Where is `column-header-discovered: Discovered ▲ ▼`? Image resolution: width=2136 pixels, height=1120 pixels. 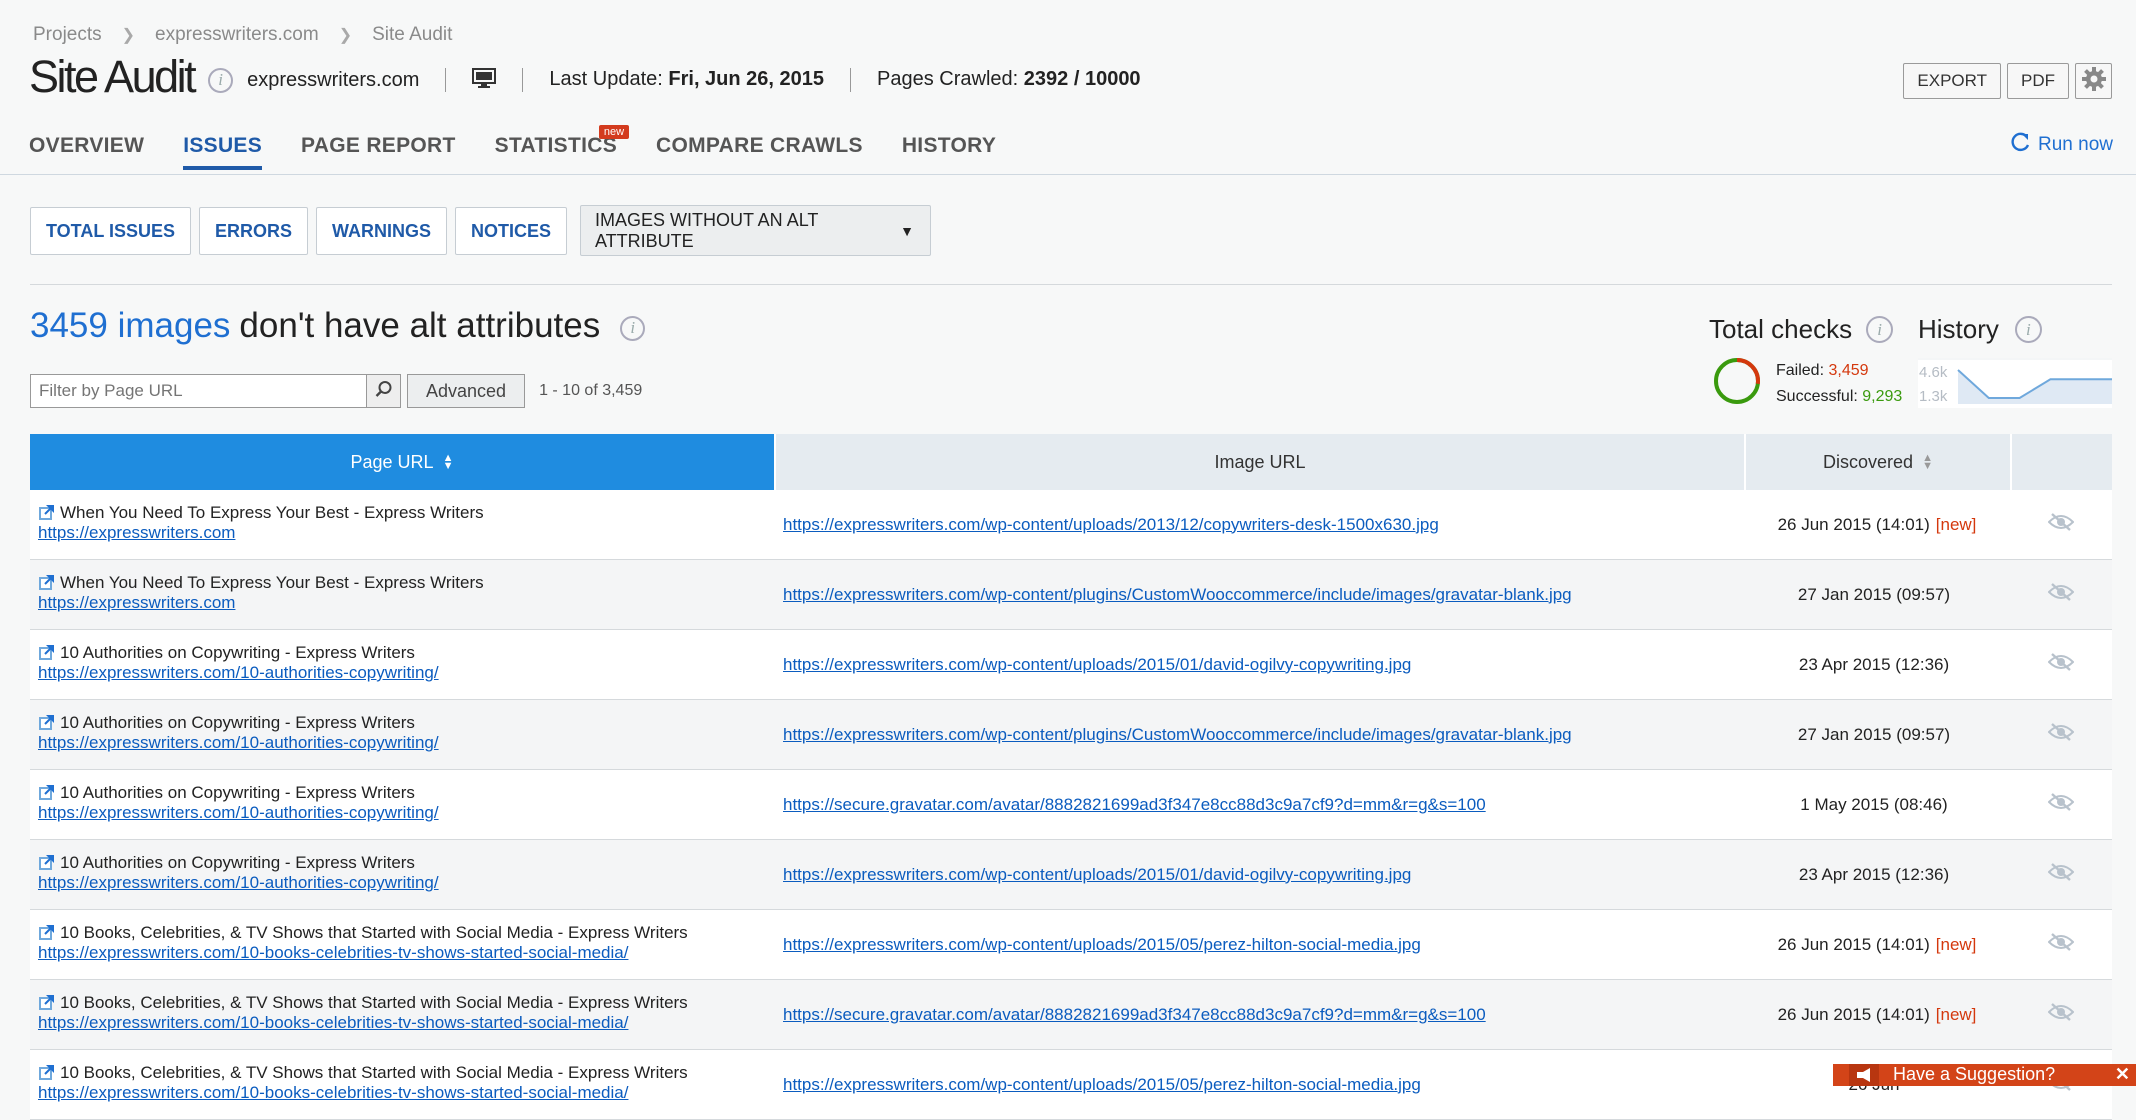 column-header-discovered: Discovered ▲ ▼ is located at coordinates (1879, 462).